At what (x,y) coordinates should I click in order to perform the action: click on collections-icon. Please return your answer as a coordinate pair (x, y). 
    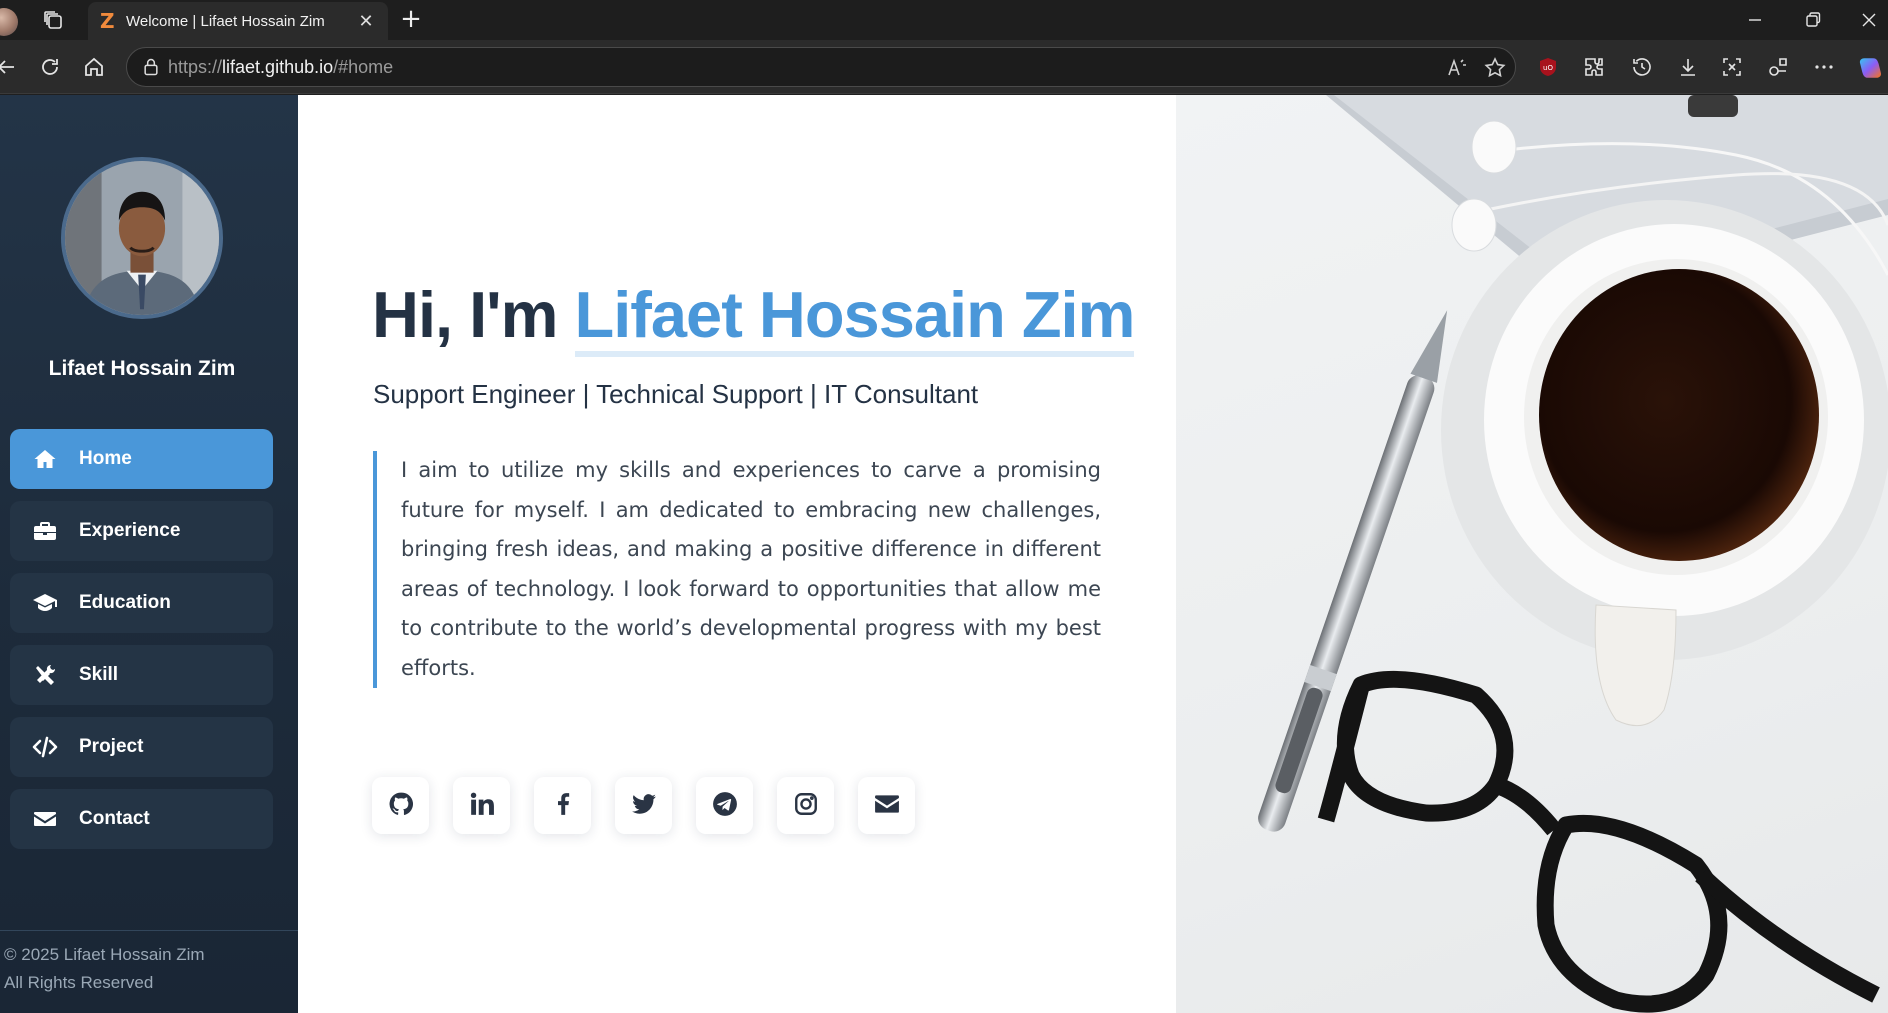
    Looking at the image, I should click on (1778, 67).